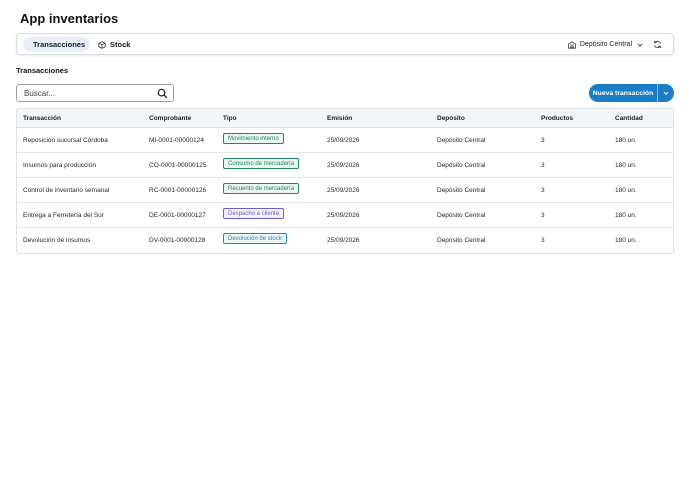 Image resolution: width=690 pixels, height=479 pixels. Describe the element at coordinates (66, 190) in the screenshot. I see `cell-transaccion: Control de inventario semanal` at that location.